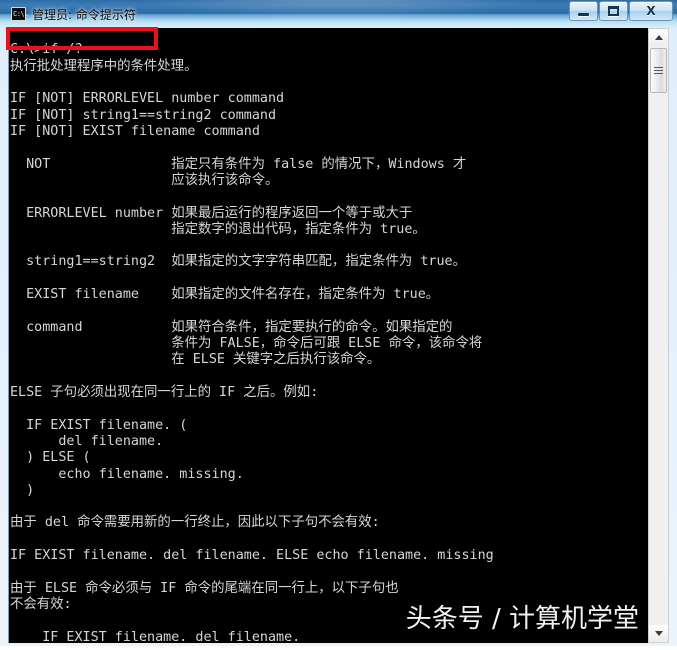 This screenshot has height=650, width=677. I want to click on window-title: 管理员: 命令提示符, so click(84, 14).